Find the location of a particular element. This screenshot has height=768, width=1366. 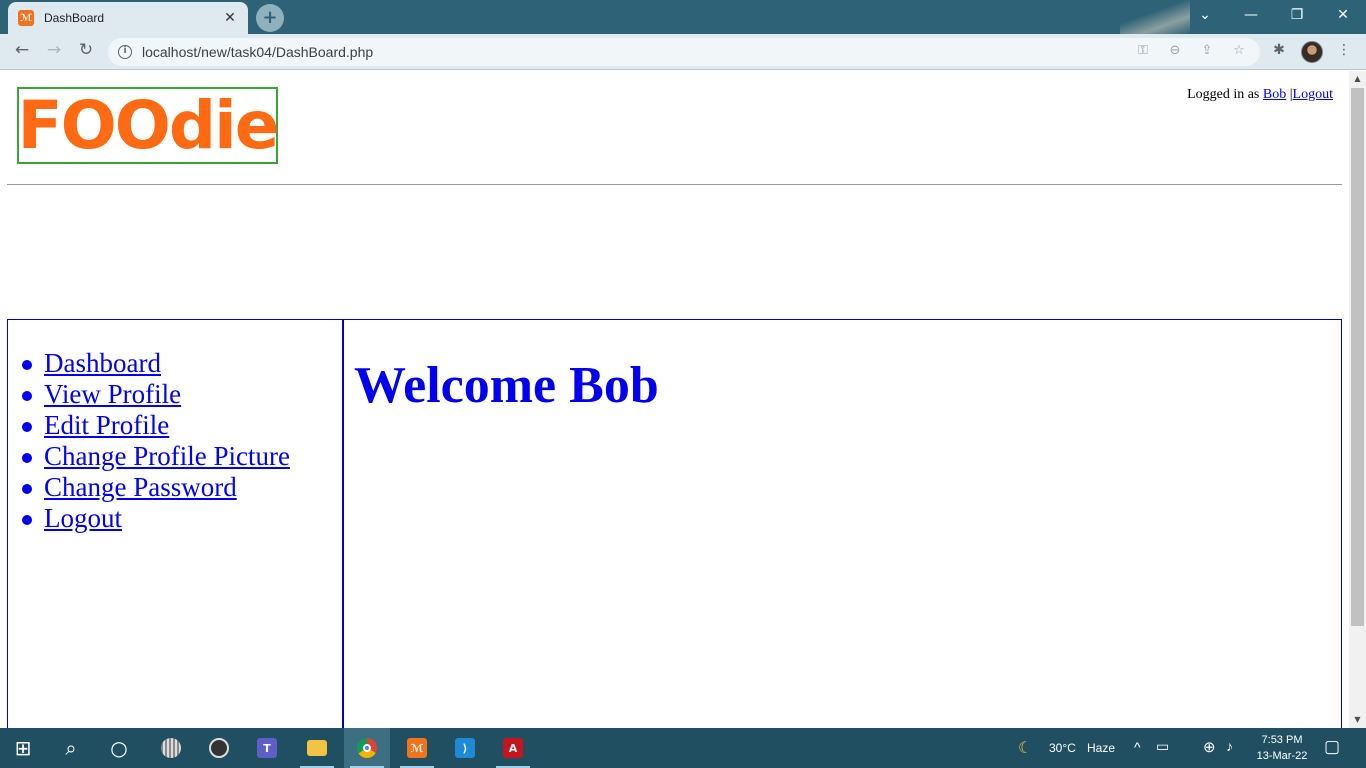

reload-button: ↻ is located at coordinates (86, 52).